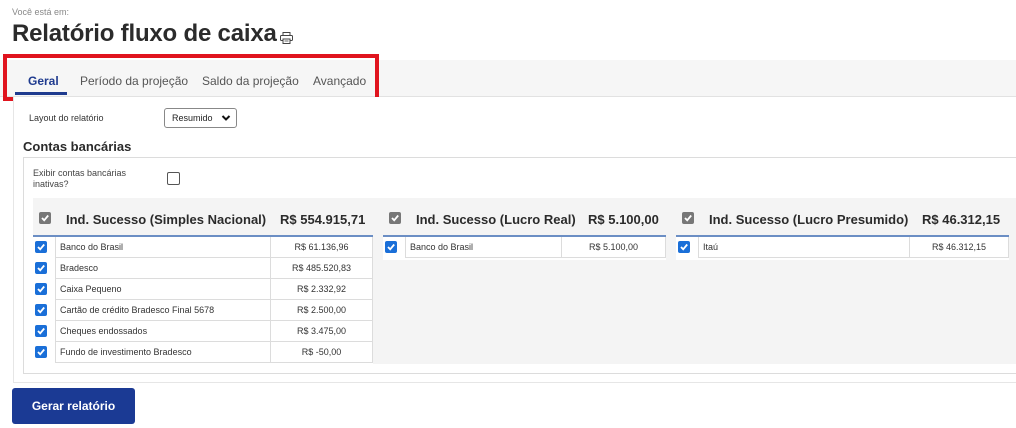  Describe the element at coordinates (623, 219) in the screenshot. I see `group-total: R$ 5.100,00` at that location.